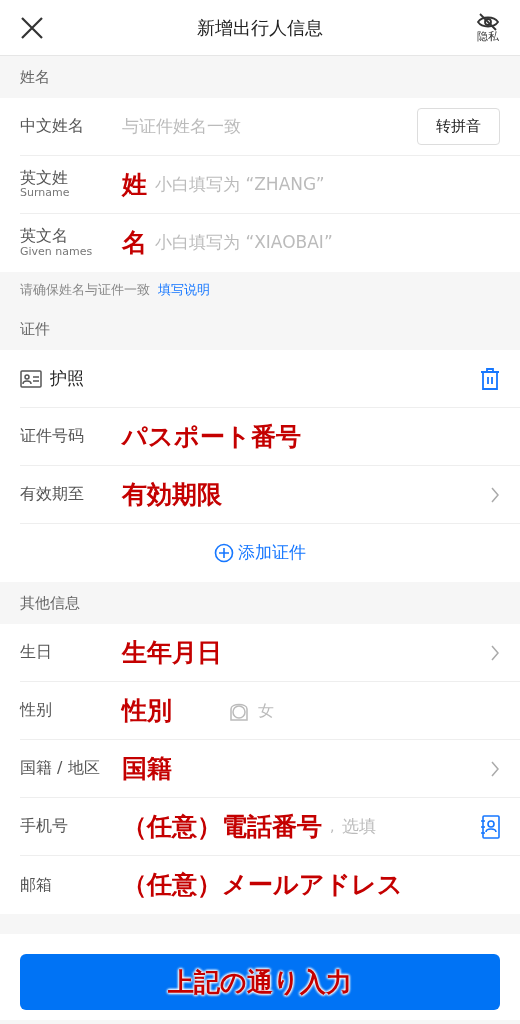  Describe the element at coordinates (60, 768) in the screenshot. I see `field-label: 国籍 / 地区` at that location.